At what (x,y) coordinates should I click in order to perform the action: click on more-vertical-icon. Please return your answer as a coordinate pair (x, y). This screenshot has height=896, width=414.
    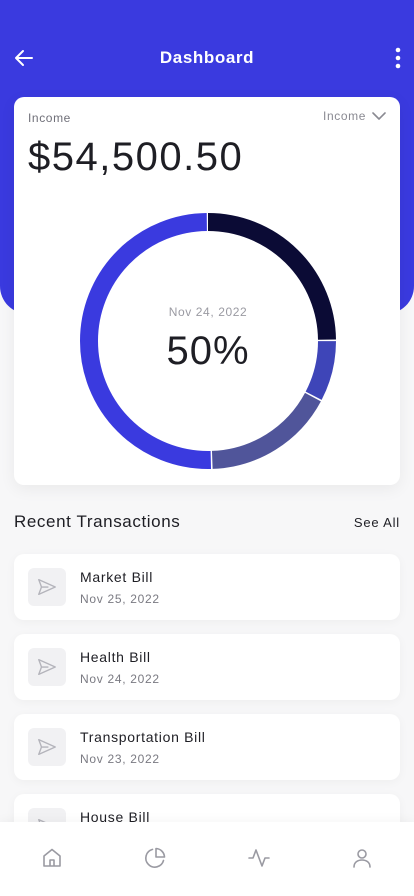
    Looking at the image, I should click on (398, 58).